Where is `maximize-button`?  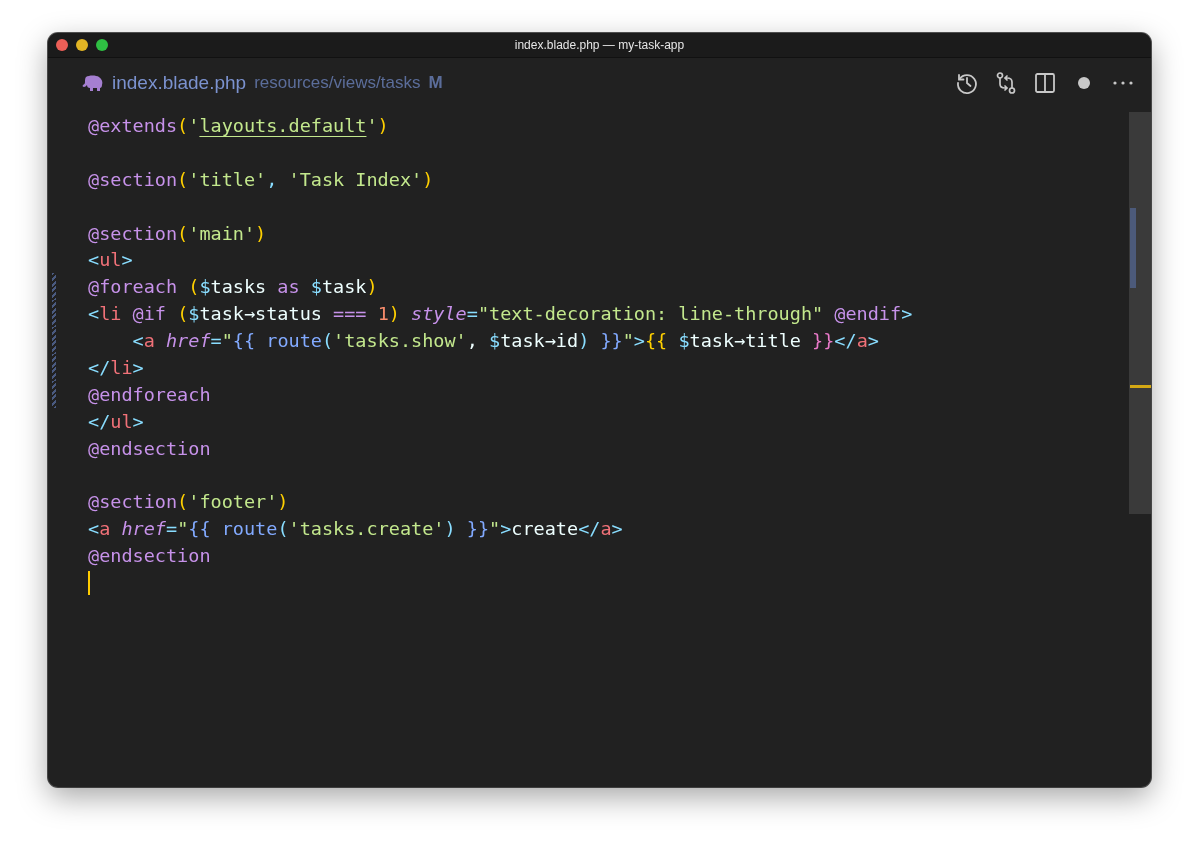 maximize-button is located at coordinates (102, 45).